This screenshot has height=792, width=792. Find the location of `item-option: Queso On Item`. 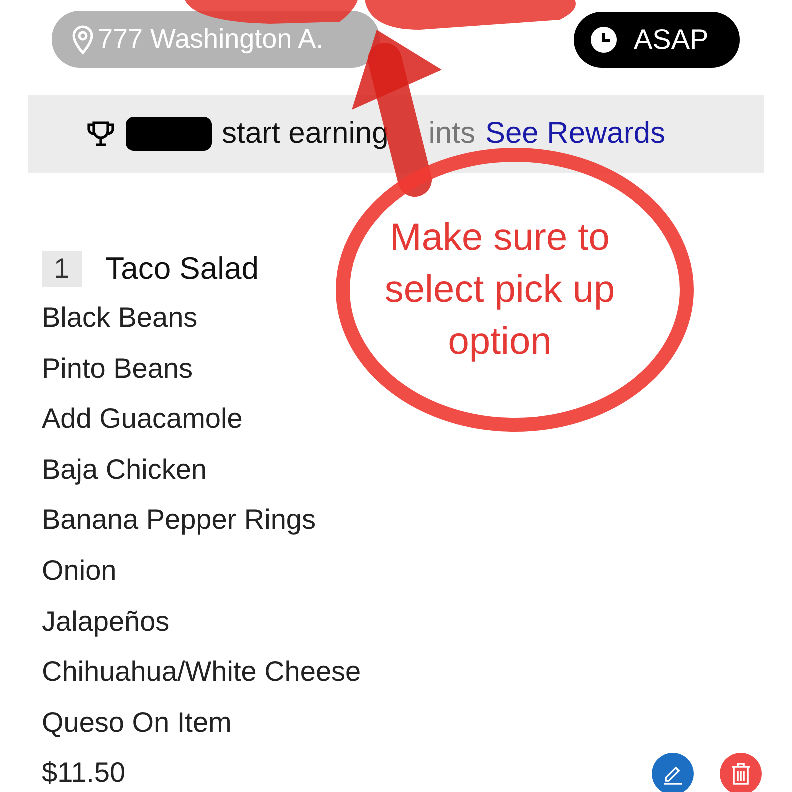

item-option: Queso On Item is located at coordinates (137, 723).